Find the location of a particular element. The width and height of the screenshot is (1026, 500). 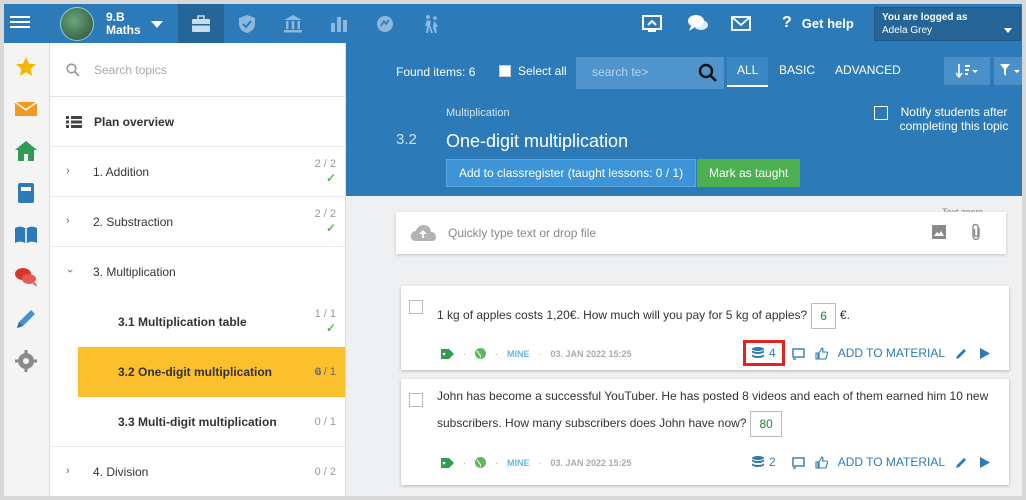

exercise-actions: 4 ADD TO MATERIAL is located at coordinates (867, 353).